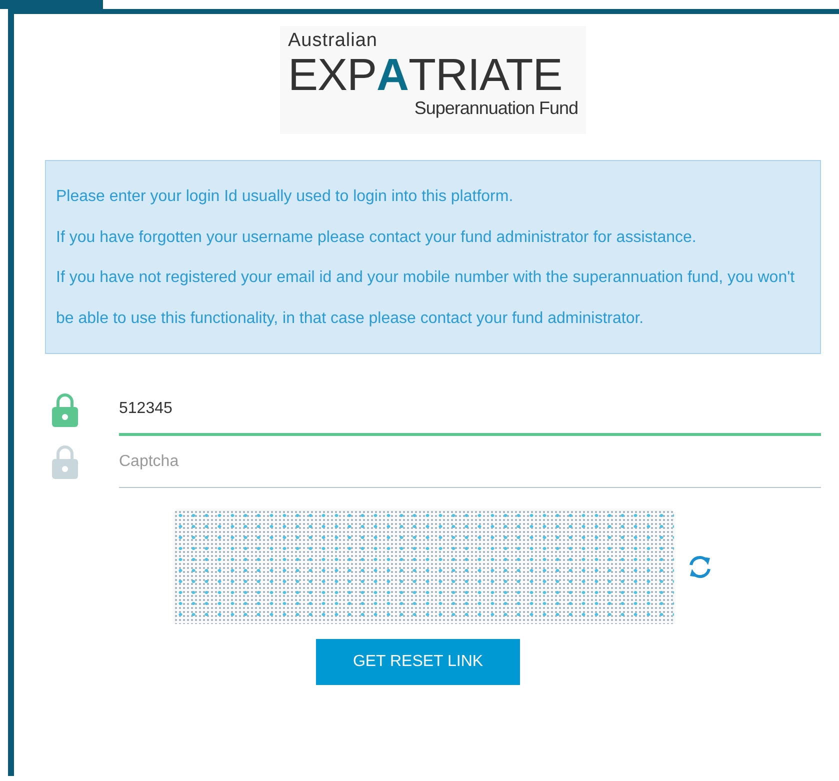 Image resolution: width=839 pixels, height=781 pixels. What do you see at coordinates (377, 238) in the screenshot?
I see `info-text: If you have forgotten your username please contact your fund administrator for assistance.` at bounding box center [377, 238].